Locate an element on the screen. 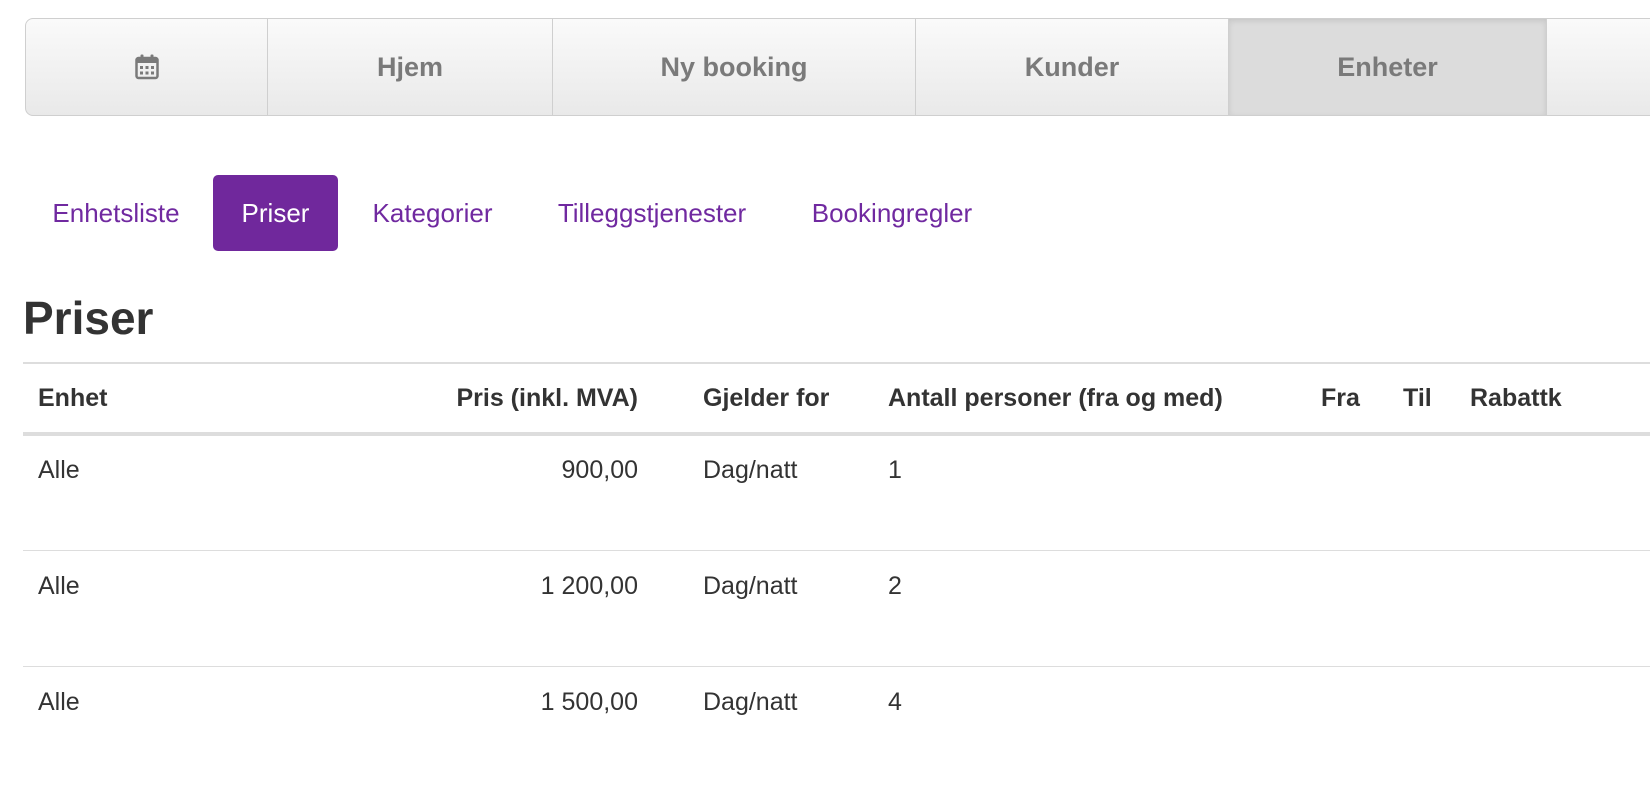 This screenshot has width=1650, height=802. cell-pris: 1 200,00 is located at coordinates (589, 586).